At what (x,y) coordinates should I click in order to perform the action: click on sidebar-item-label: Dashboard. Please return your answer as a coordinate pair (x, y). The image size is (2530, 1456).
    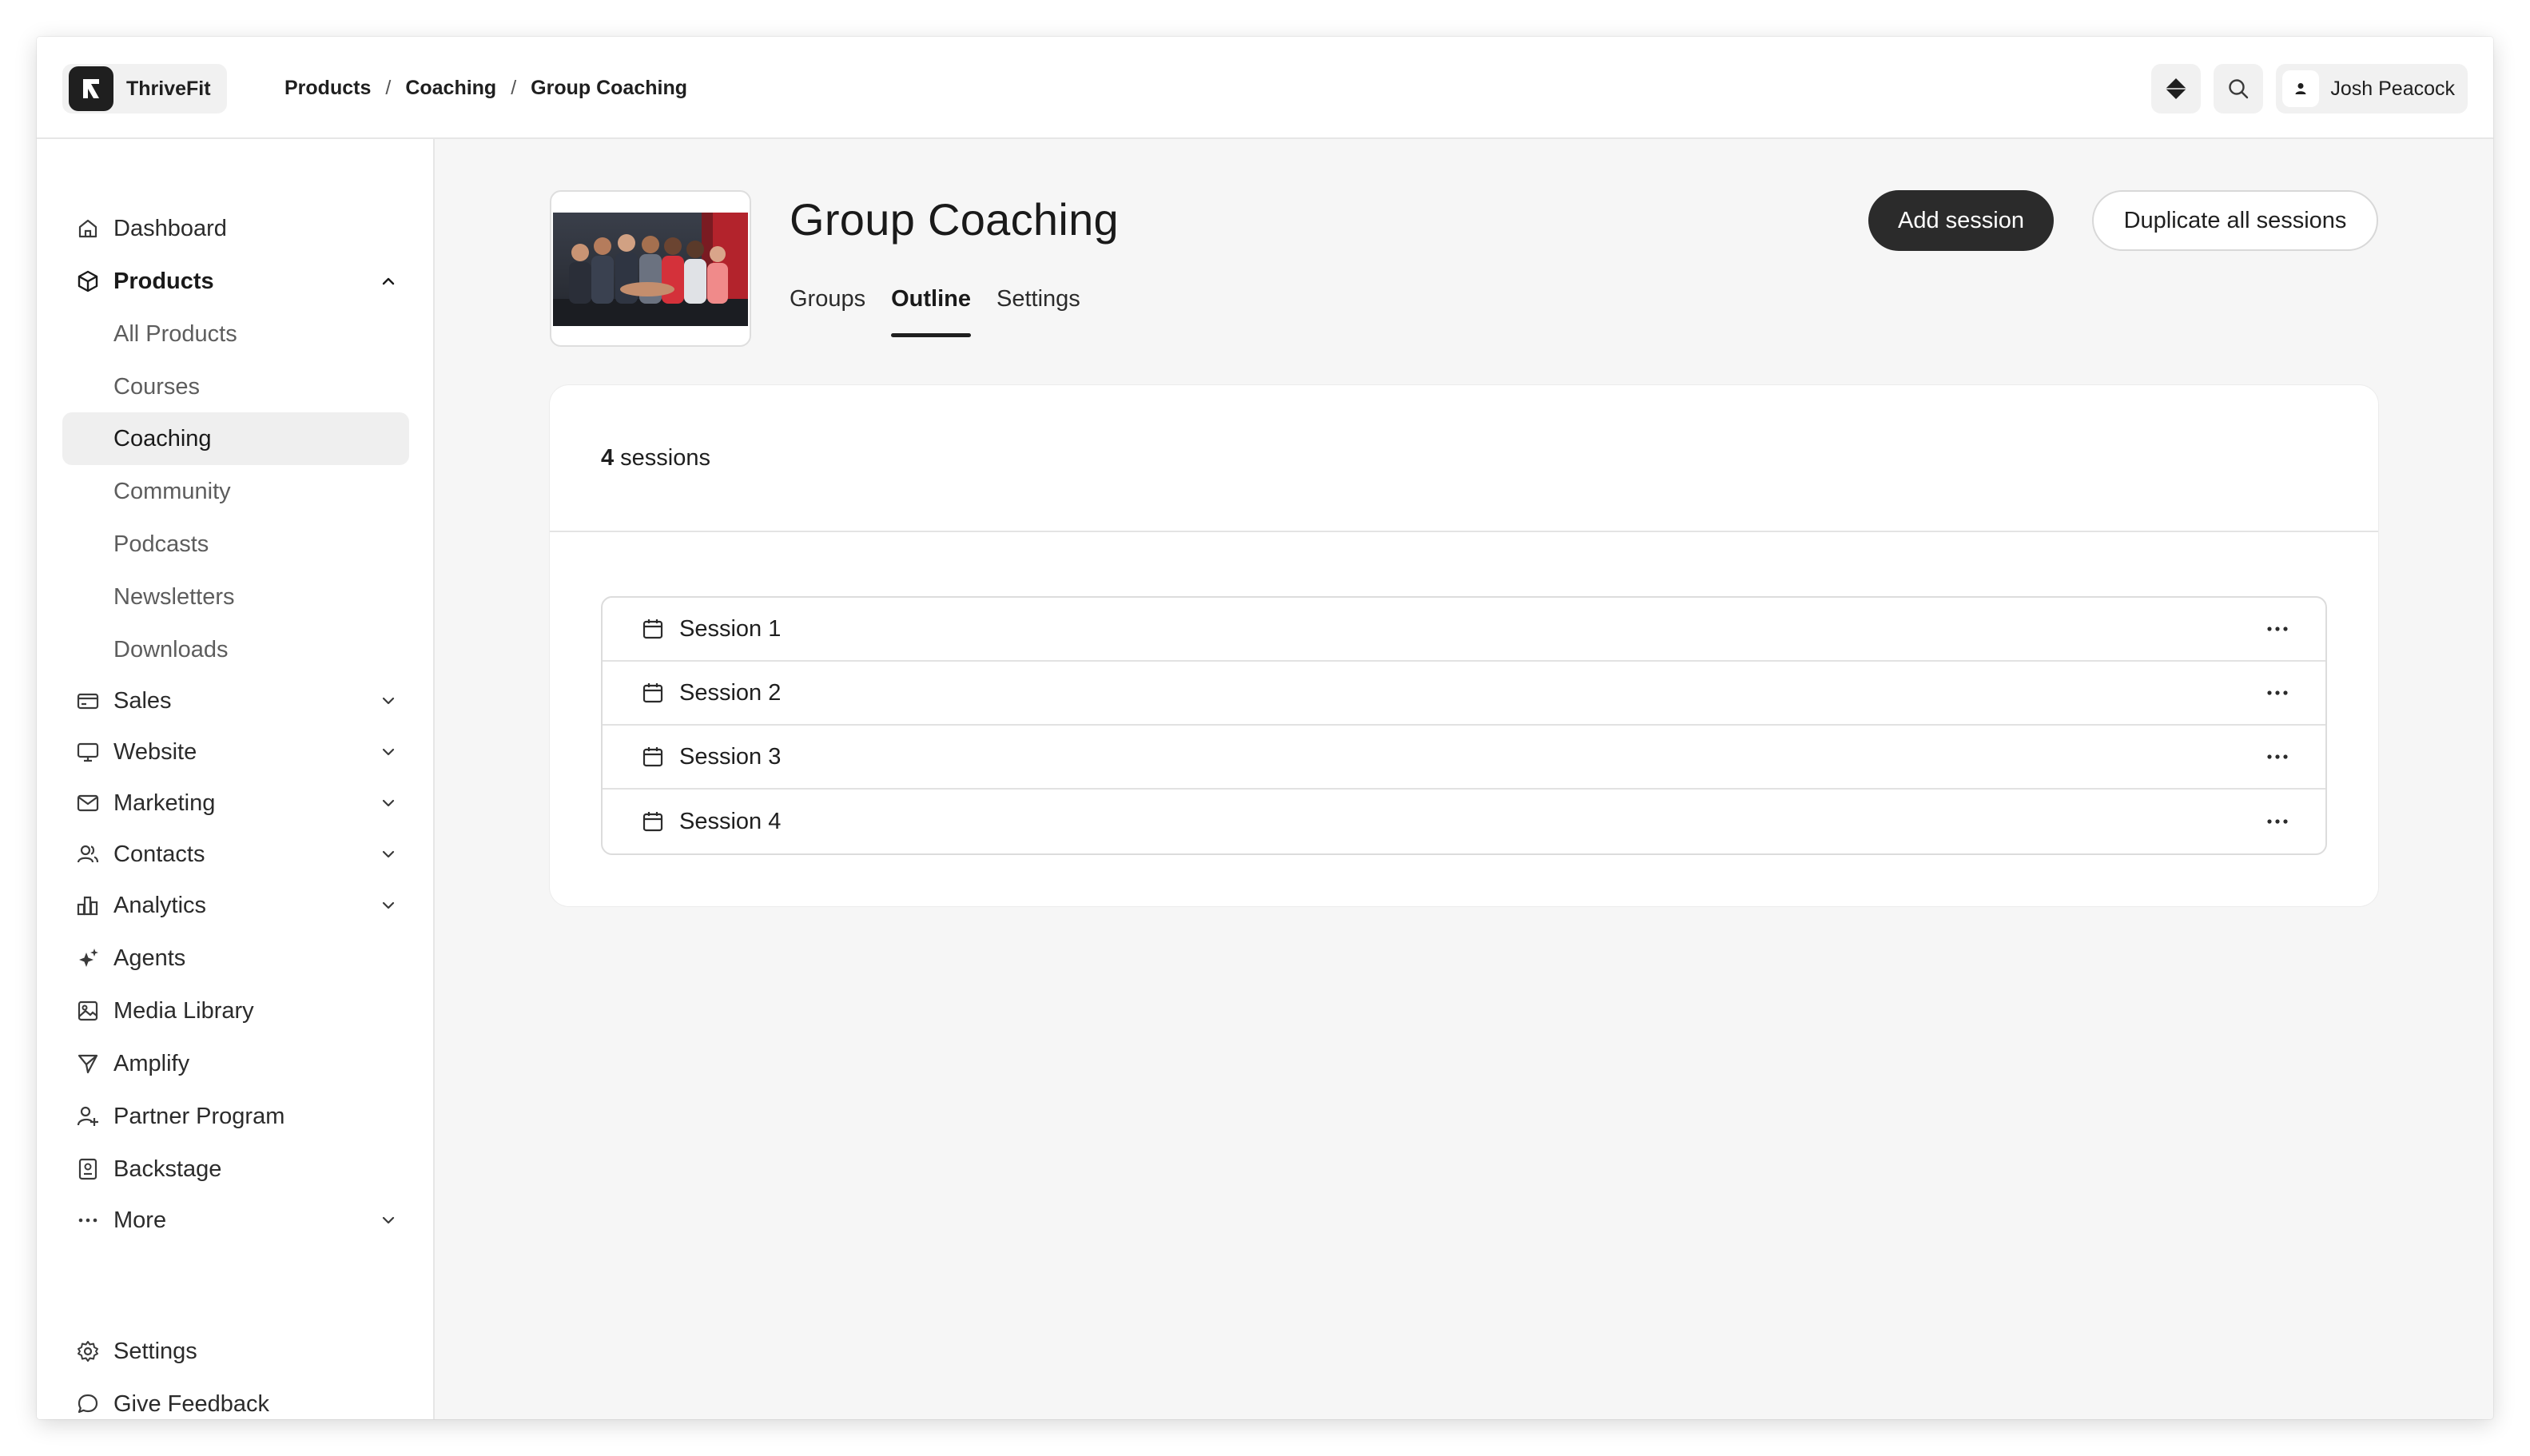
    Looking at the image, I should click on (170, 228).